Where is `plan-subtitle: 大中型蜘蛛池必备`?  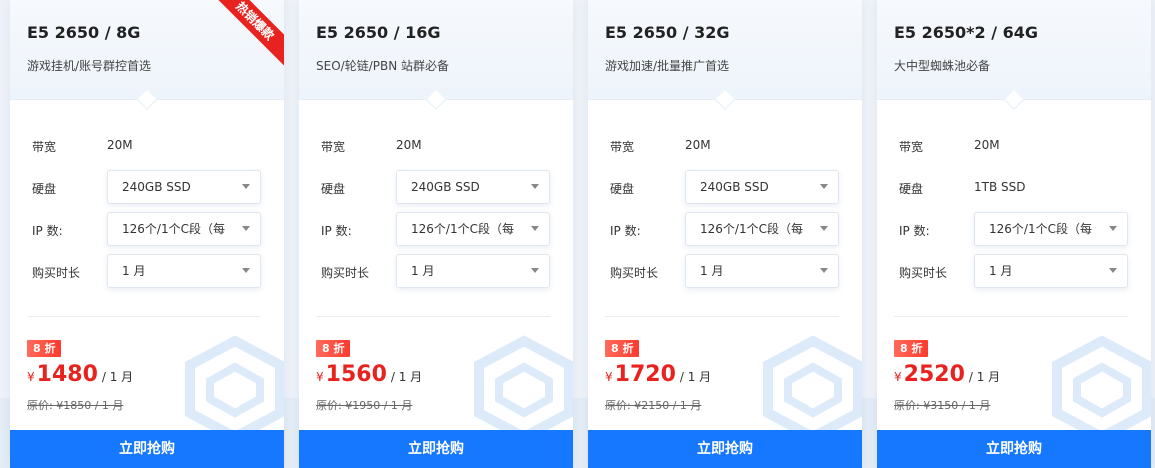
plan-subtitle: 大中型蜘蛛池必备 is located at coordinates (942, 66).